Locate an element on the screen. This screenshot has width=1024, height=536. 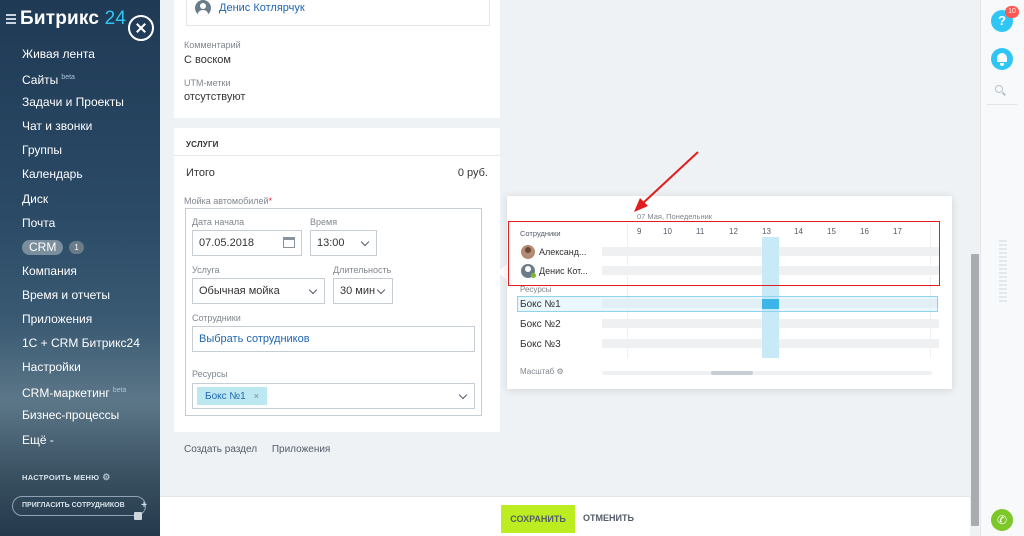
calendar-icon is located at coordinates (289, 242).